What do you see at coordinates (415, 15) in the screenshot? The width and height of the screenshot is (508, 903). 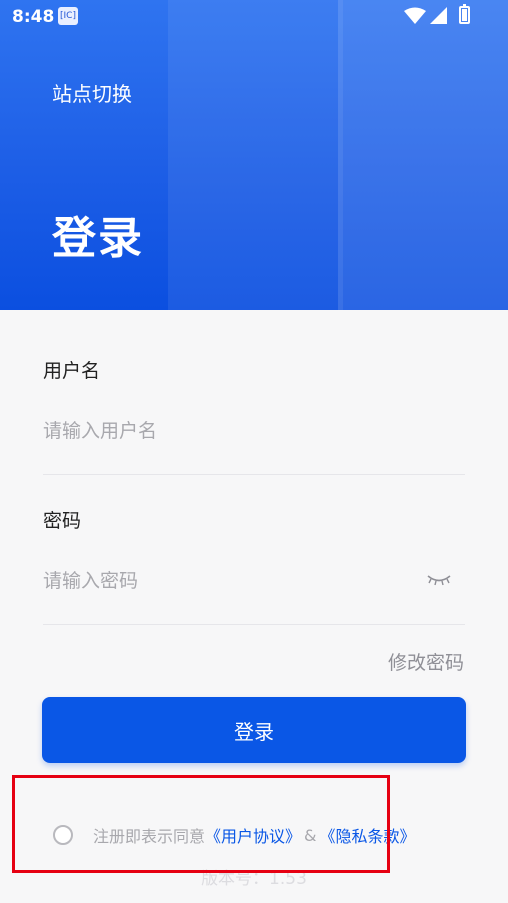 I see `wifi-icon` at bounding box center [415, 15].